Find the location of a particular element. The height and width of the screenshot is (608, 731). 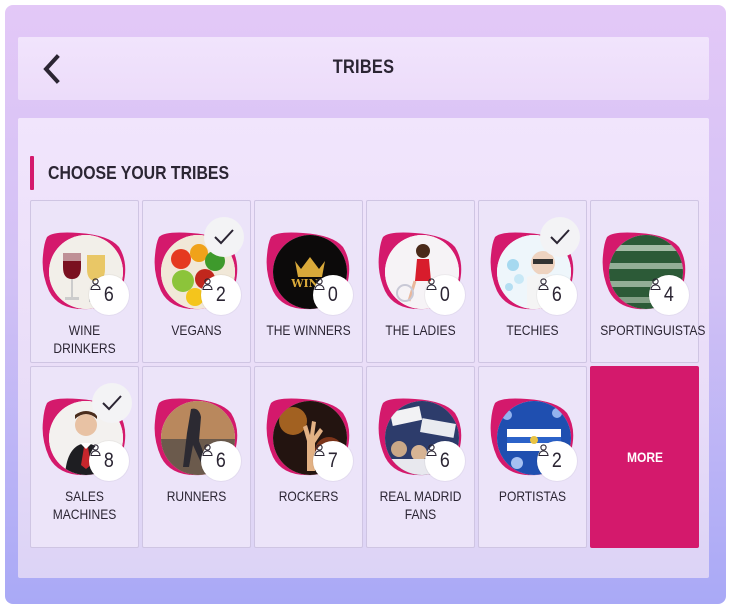

member-count-badge: 4 is located at coordinates (669, 295).